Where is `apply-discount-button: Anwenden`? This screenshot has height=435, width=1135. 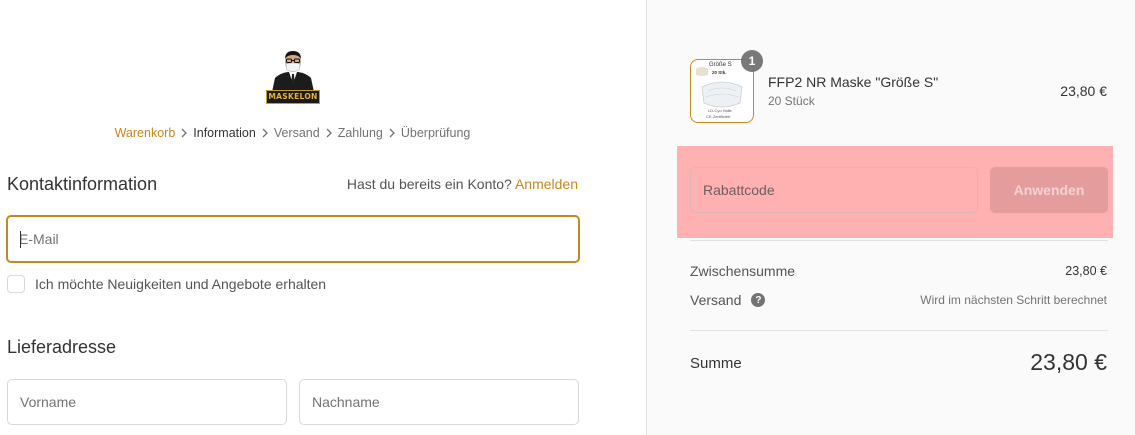
apply-discount-button: Anwenden is located at coordinates (1049, 190).